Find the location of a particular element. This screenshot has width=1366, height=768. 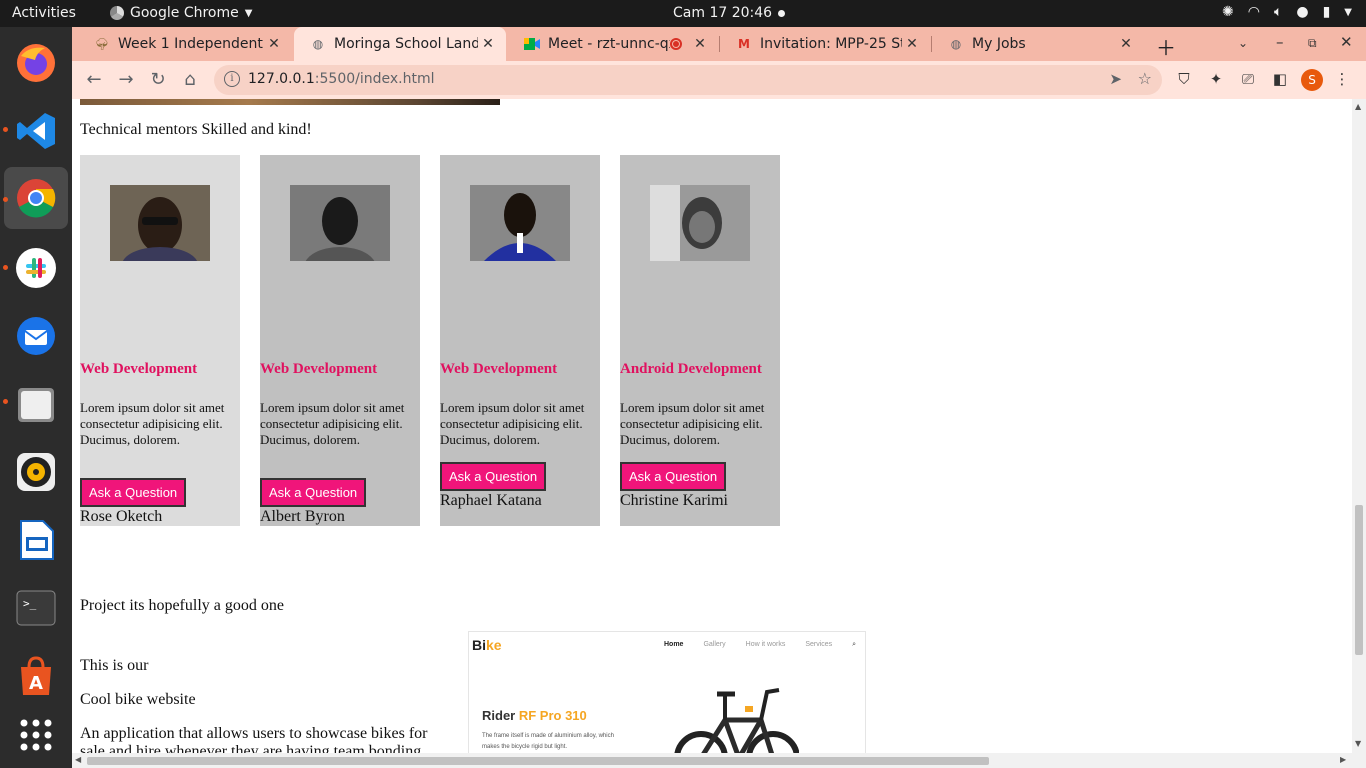

recording-icon is located at coordinates (676, 44).